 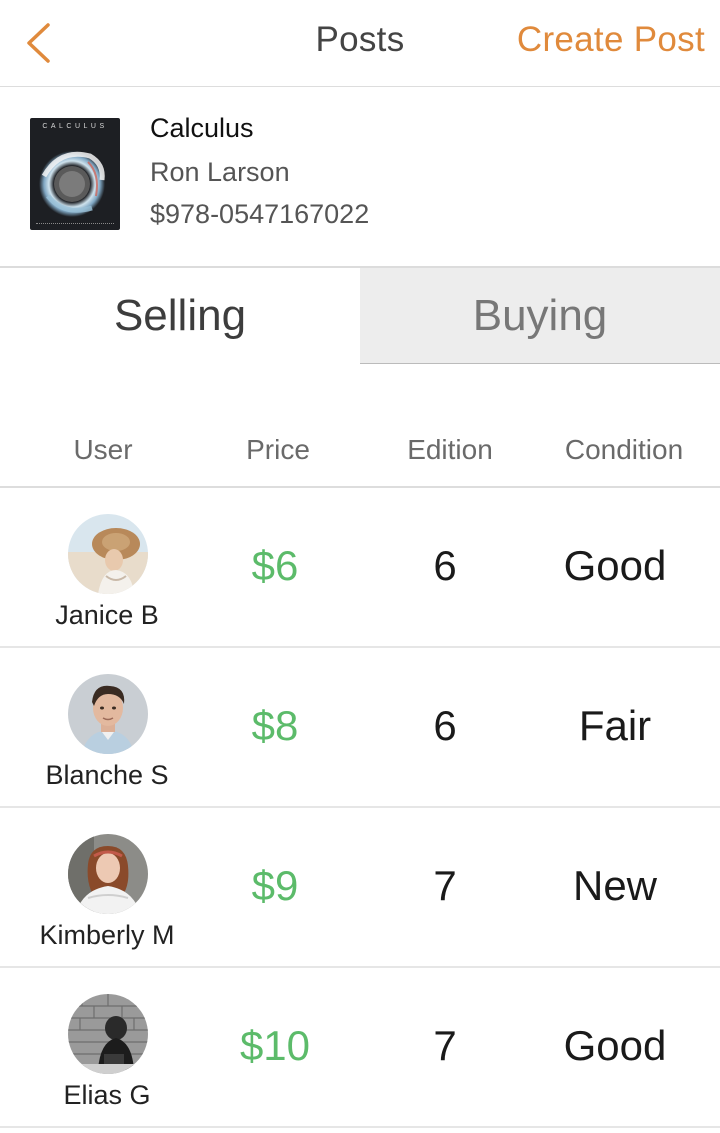 I want to click on table-row: Elias G $10 7 Good, so click(x=360, y=1048).